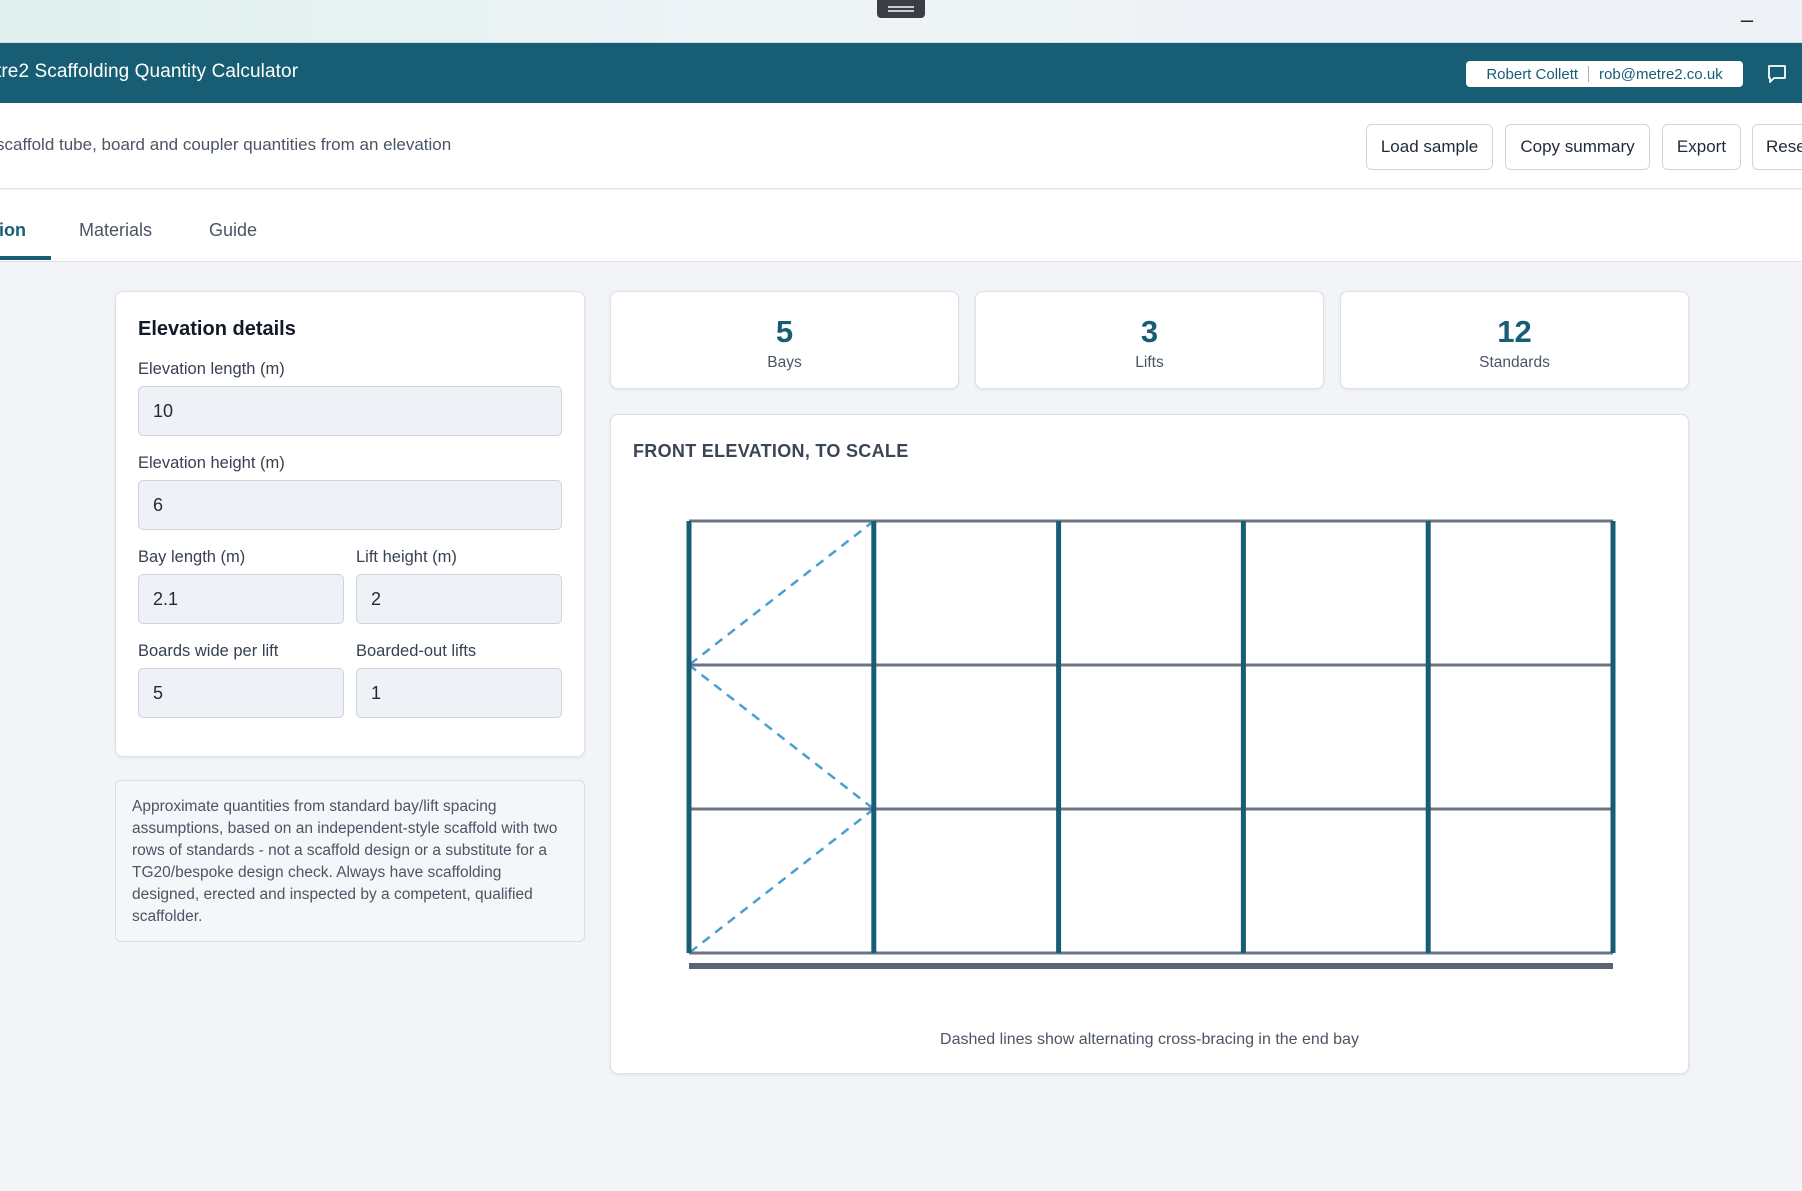 The image size is (1802, 1191). Describe the element at coordinates (1777, 147) in the screenshot. I see `reset-button: Rese` at that location.